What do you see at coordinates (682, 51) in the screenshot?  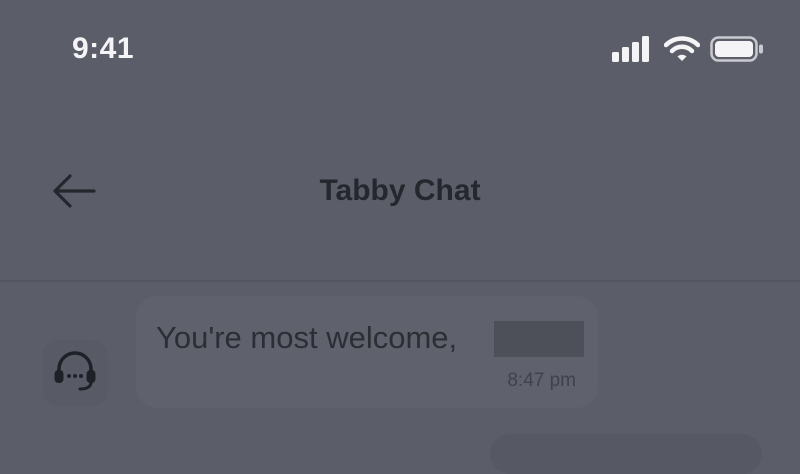 I see `wifi-icon` at bounding box center [682, 51].